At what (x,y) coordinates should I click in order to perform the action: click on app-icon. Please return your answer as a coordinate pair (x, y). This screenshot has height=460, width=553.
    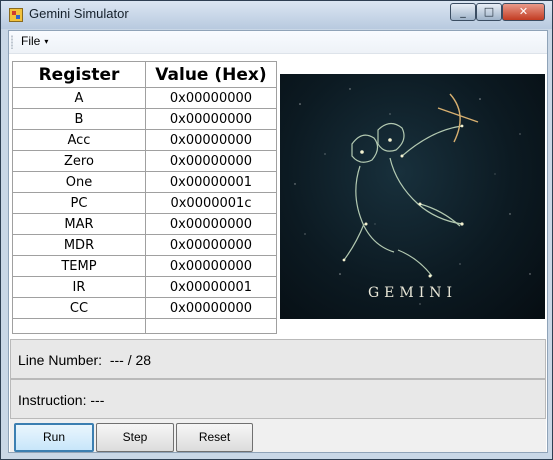
    Looking at the image, I should click on (16, 15).